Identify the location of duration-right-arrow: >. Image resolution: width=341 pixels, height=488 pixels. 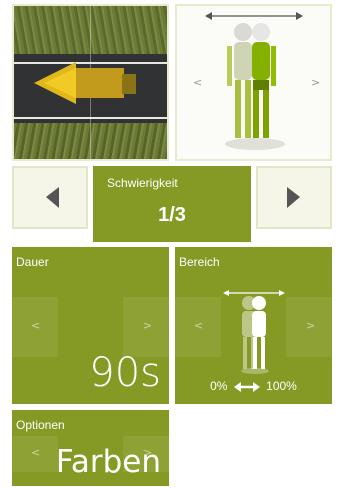
(148, 325).